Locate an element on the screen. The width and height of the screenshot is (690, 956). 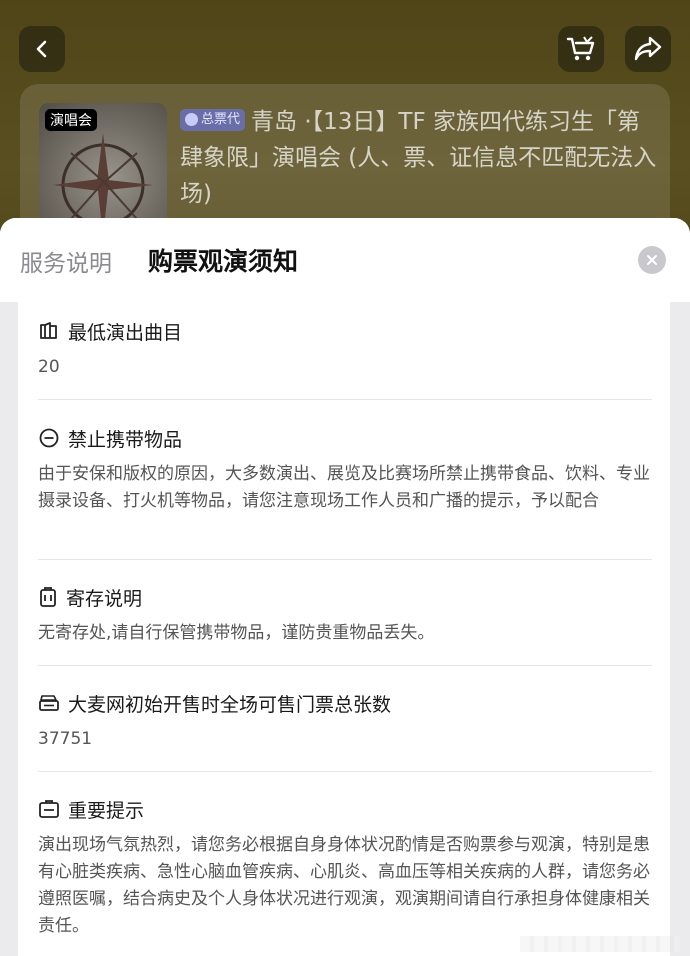
share-button is located at coordinates (648, 49).